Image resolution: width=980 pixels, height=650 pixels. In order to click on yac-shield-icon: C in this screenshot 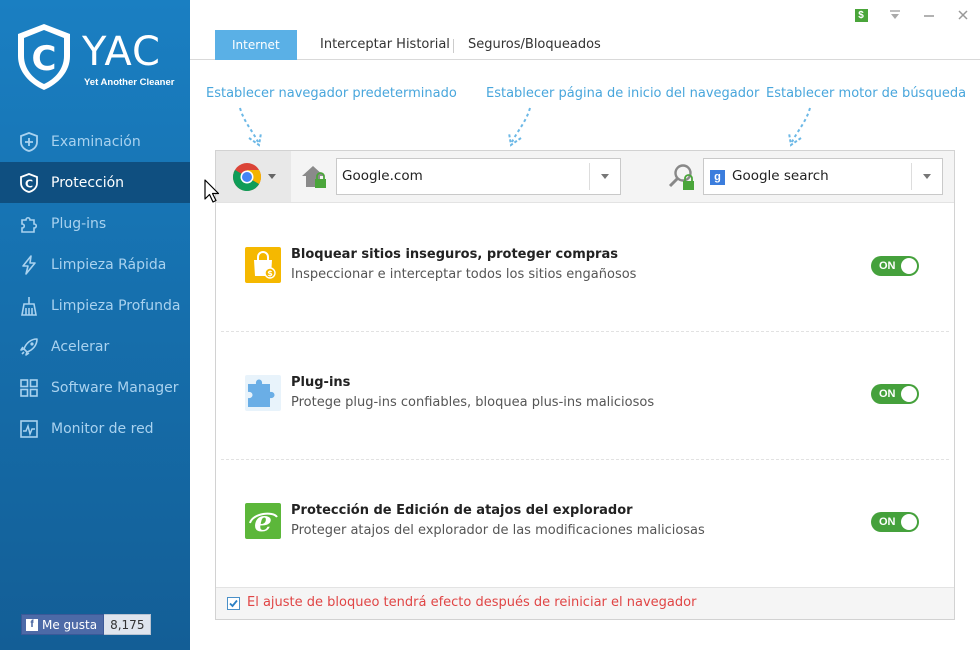, I will do `click(44, 57)`.